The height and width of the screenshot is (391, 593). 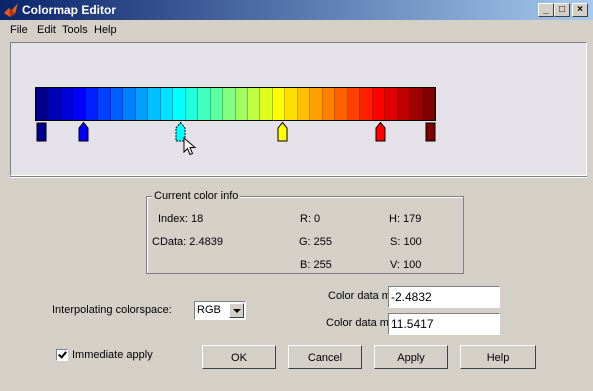 I want to click on close-button: ×, so click(x=580, y=10).